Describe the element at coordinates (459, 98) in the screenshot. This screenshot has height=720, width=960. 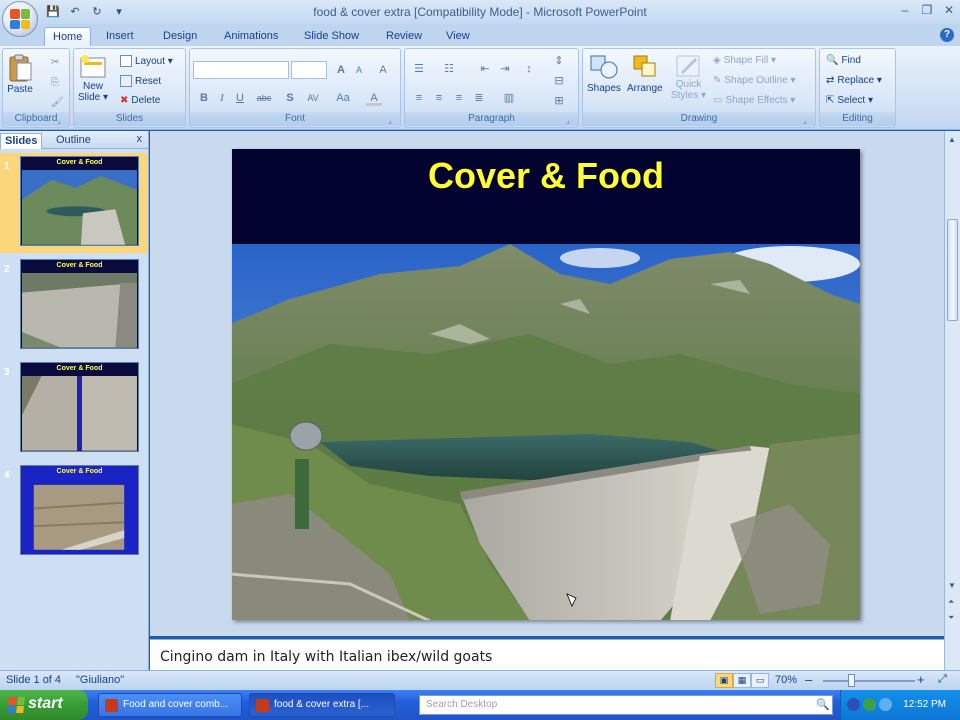
I see `align-right-icon: ≡` at that location.